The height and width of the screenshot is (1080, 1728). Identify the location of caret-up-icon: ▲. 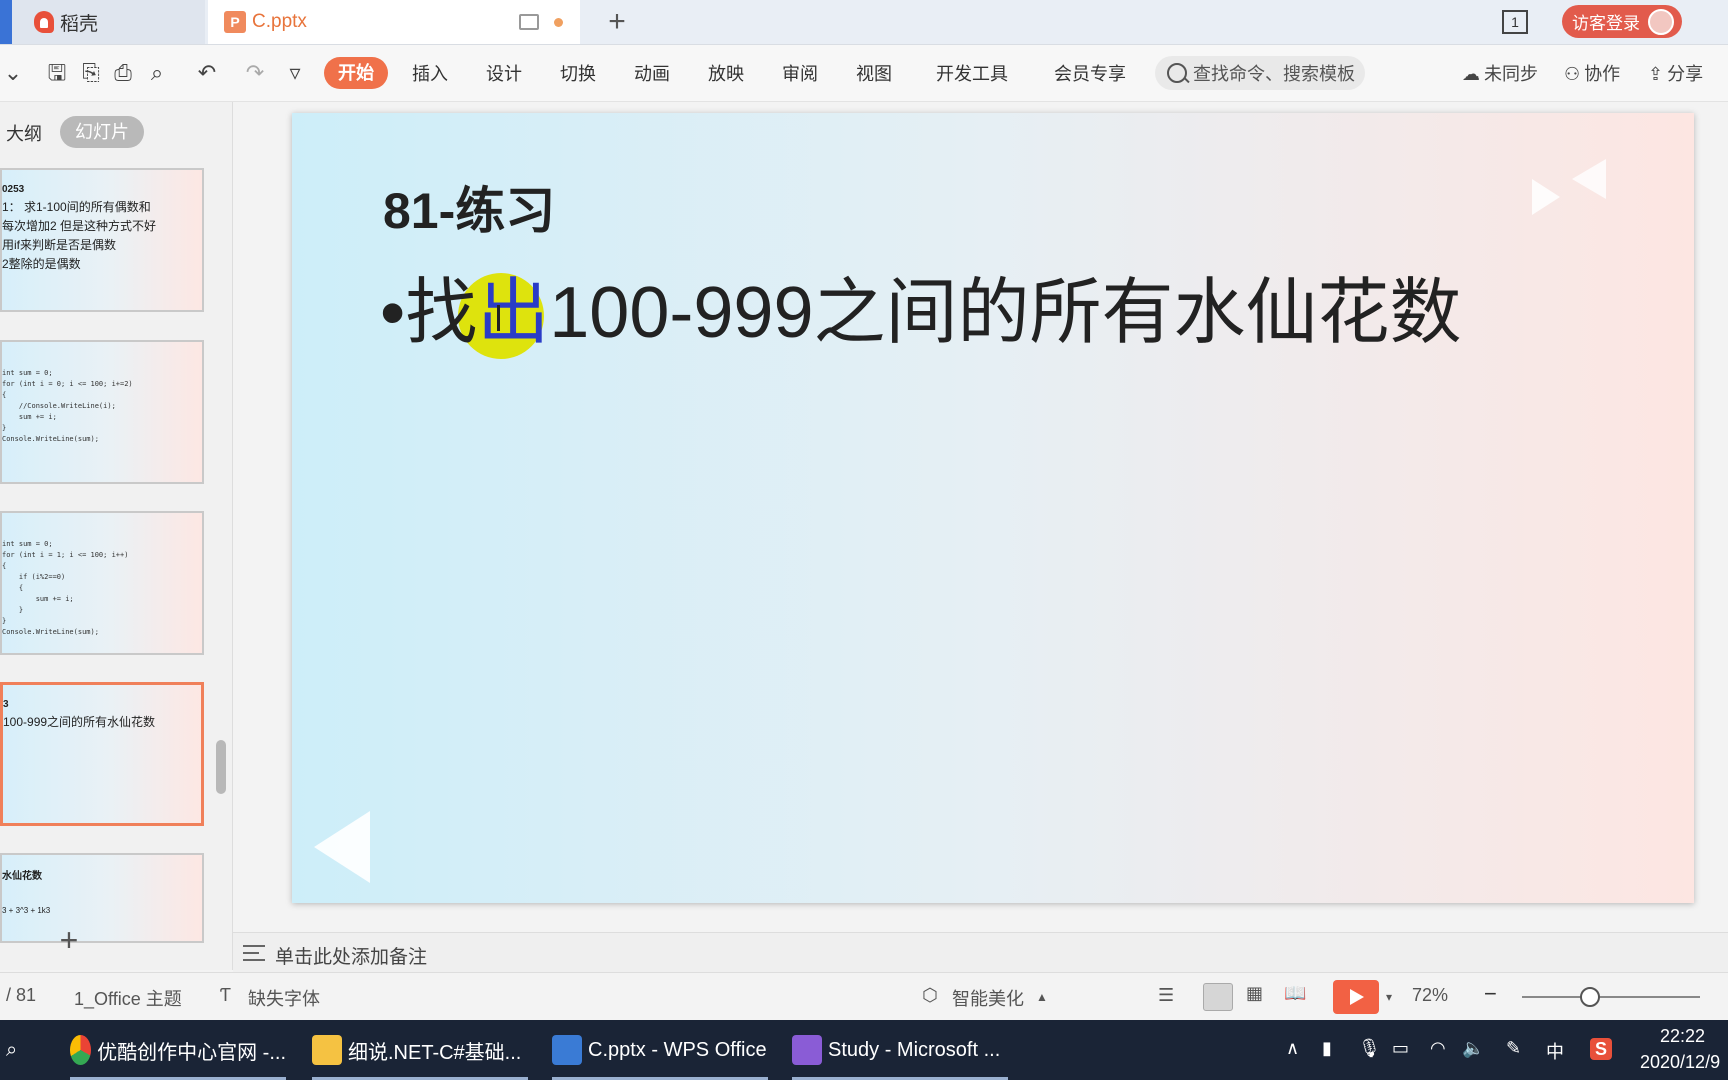
(1042, 997).